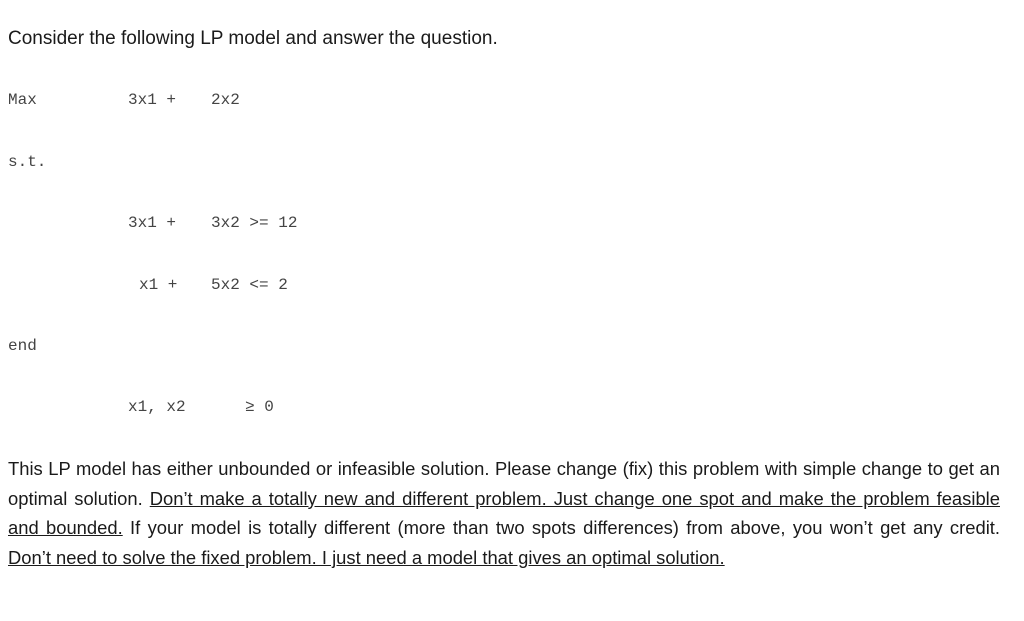 This screenshot has height=621, width=1024. What do you see at coordinates (249, 285) in the screenshot?
I see `constraint-2-rhs: 5x2 <= 2` at bounding box center [249, 285].